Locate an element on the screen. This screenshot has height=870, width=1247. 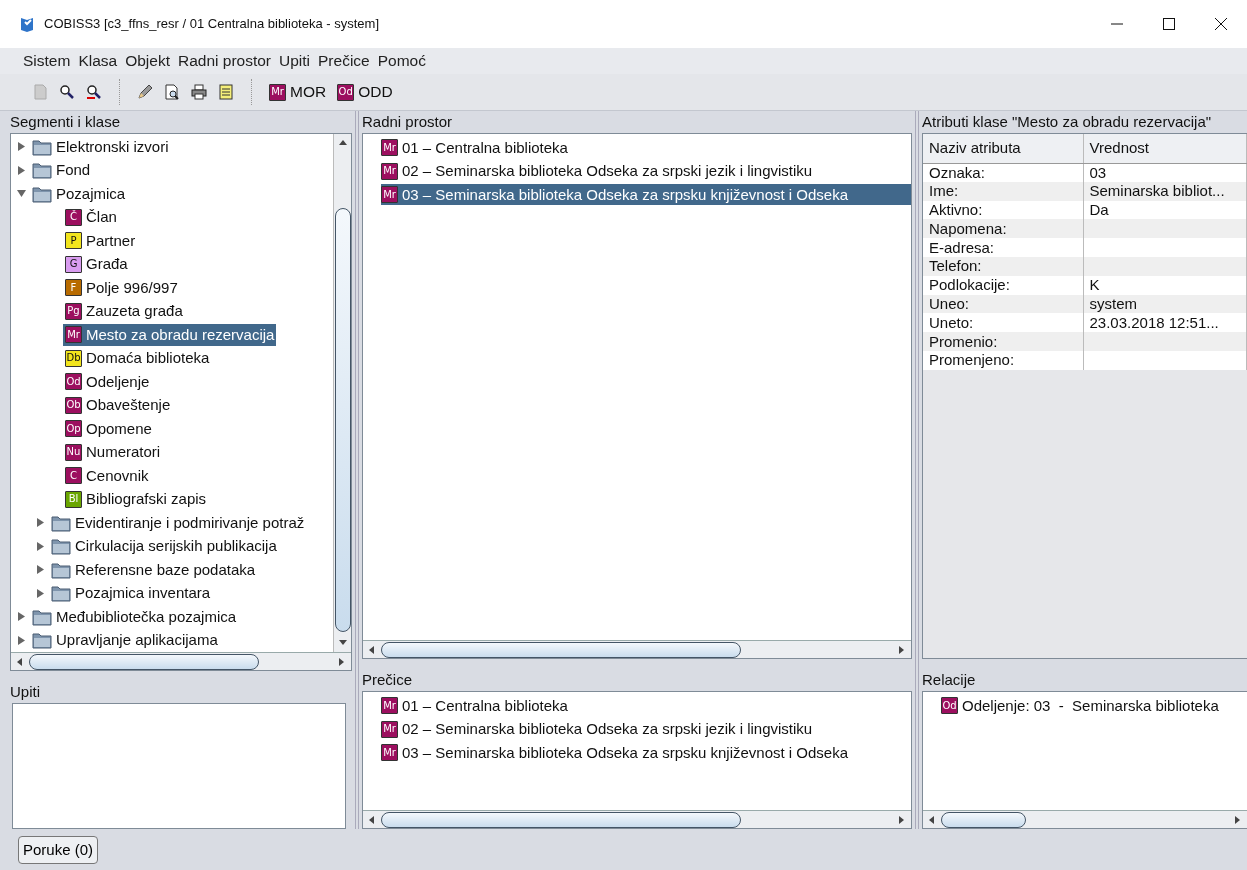
tree-label: Polje 996/997 is located at coordinates (132, 287).